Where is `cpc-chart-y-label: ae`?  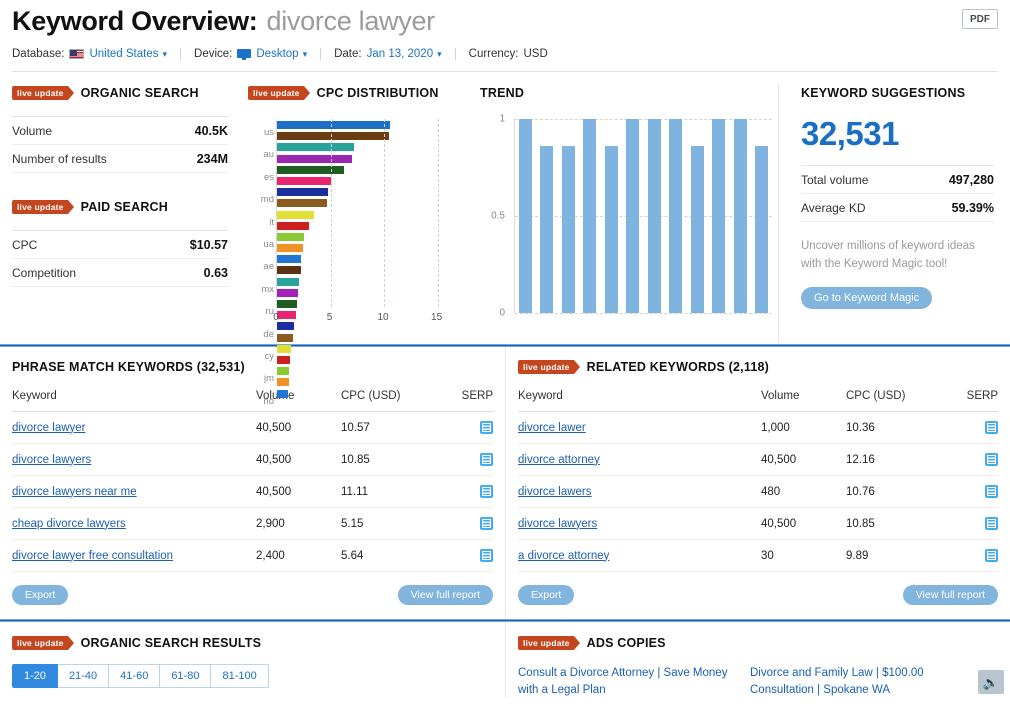 cpc-chart-y-label: ae is located at coordinates (268, 267).